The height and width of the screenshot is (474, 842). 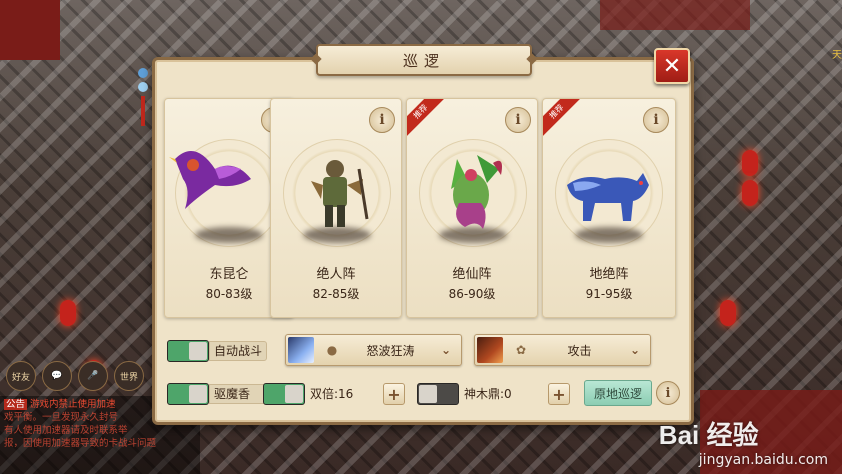 What do you see at coordinates (188, 394) in the screenshot?
I see `demon-incense-toggle` at bounding box center [188, 394].